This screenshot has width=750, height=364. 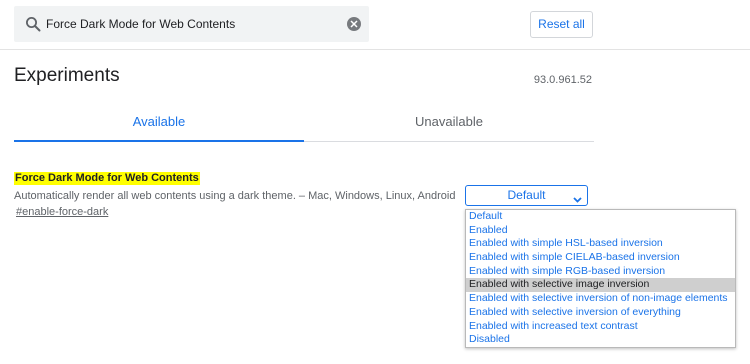 I want to click on search-box, so click(x=191, y=24).